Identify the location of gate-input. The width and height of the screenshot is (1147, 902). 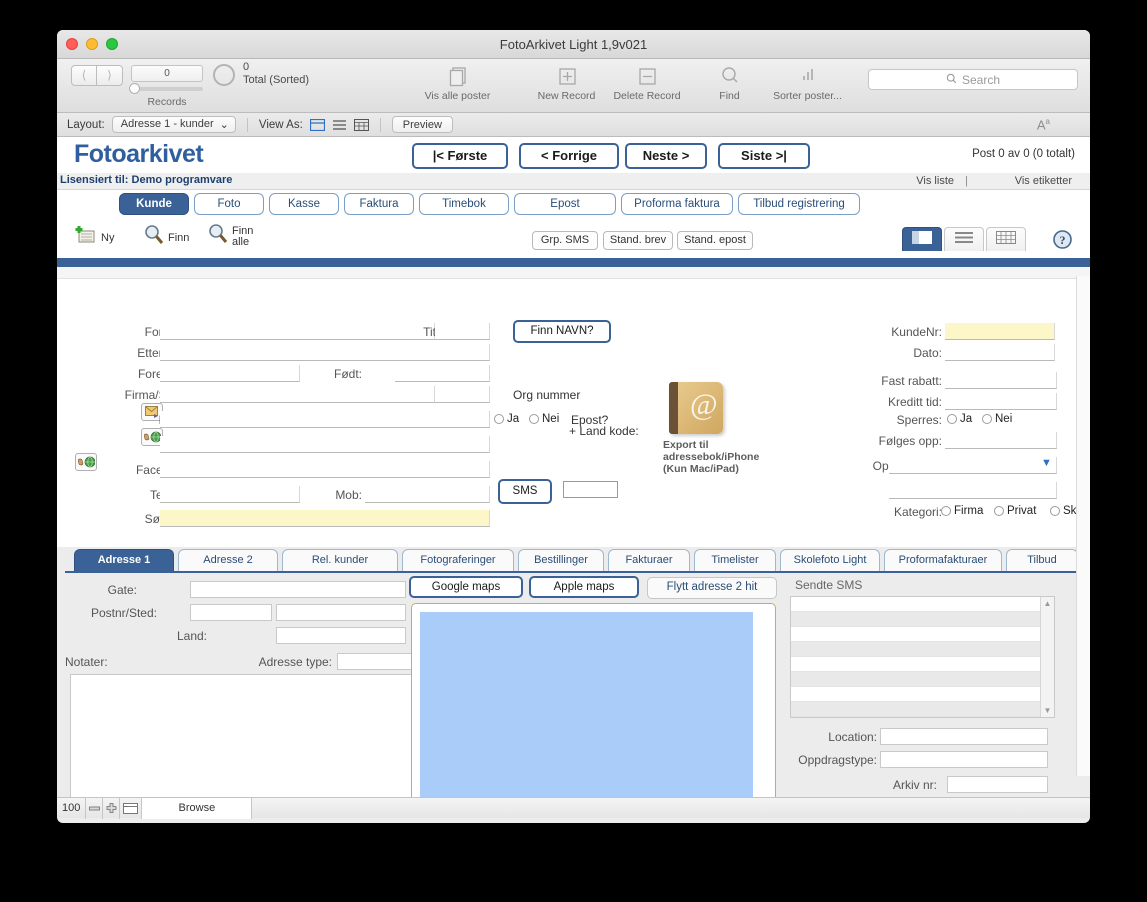
(298, 589).